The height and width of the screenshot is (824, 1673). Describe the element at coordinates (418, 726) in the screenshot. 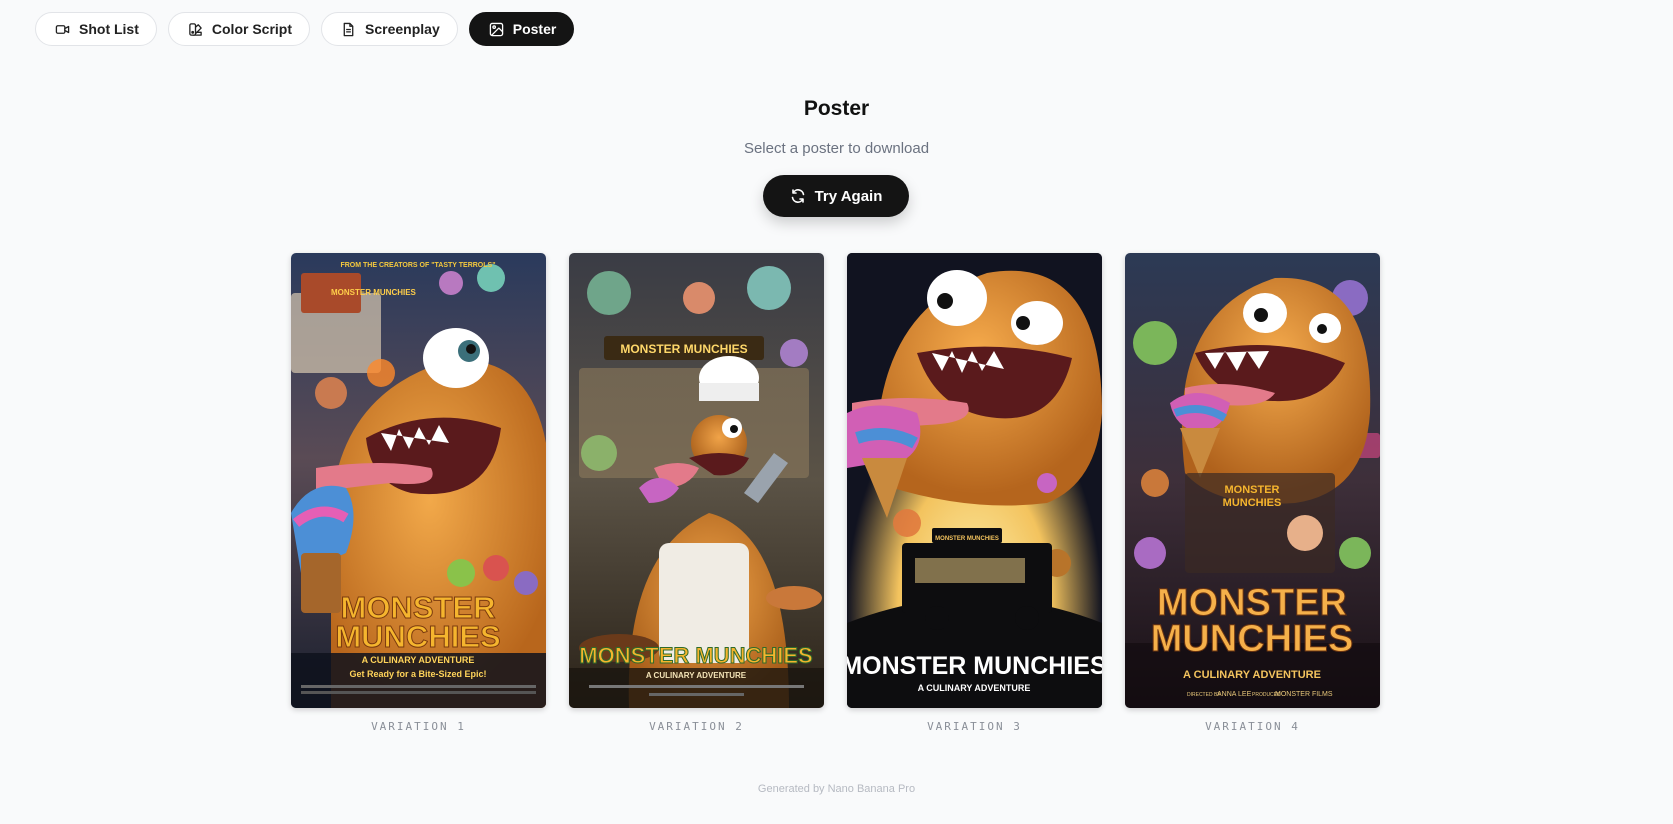

I see `poster-caption: VARIATION 1` at that location.